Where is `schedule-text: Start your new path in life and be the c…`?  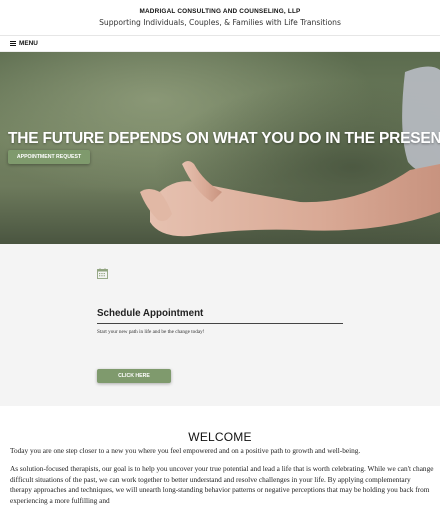 schedule-text: Start your new path in life and be the c… is located at coordinates (151, 332).